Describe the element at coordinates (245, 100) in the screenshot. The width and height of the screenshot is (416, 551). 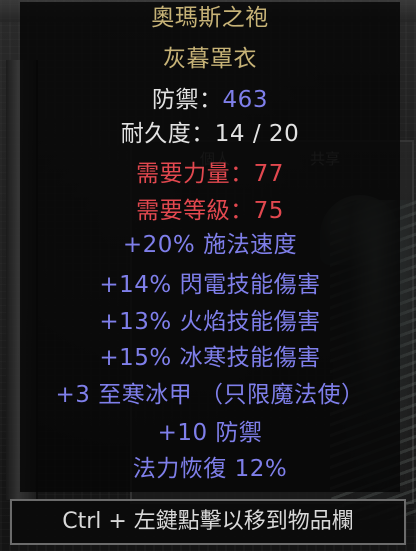
I see `defense-value: 463` at that location.